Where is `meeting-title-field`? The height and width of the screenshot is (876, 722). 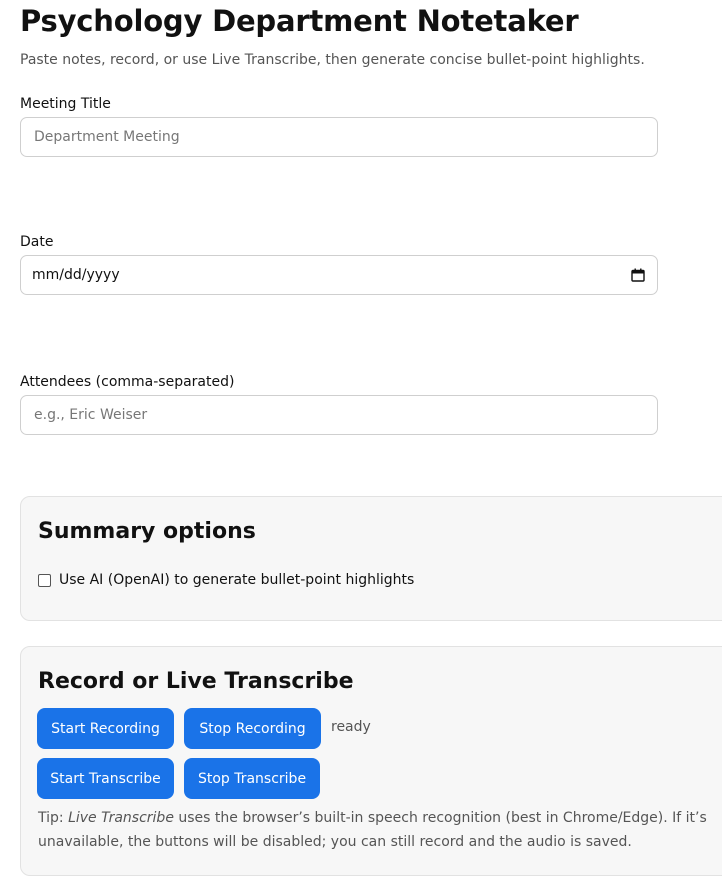 meeting-title-field is located at coordinates (339, 137).